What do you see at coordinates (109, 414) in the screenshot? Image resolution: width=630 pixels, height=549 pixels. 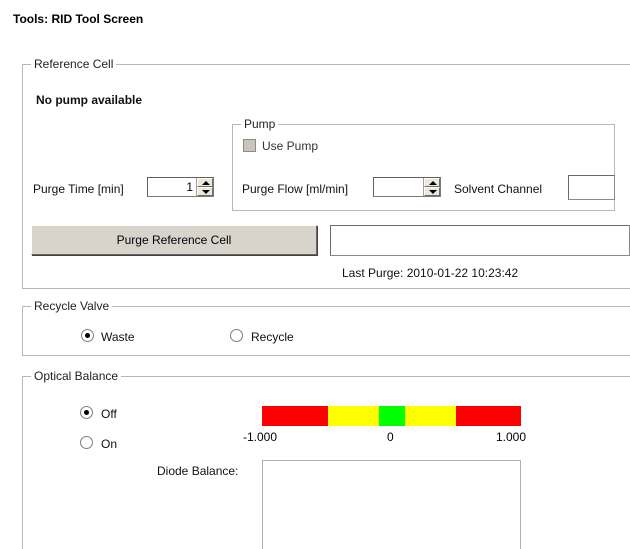 I see `optical-off-label: Off` at bounding box center [109, 414].